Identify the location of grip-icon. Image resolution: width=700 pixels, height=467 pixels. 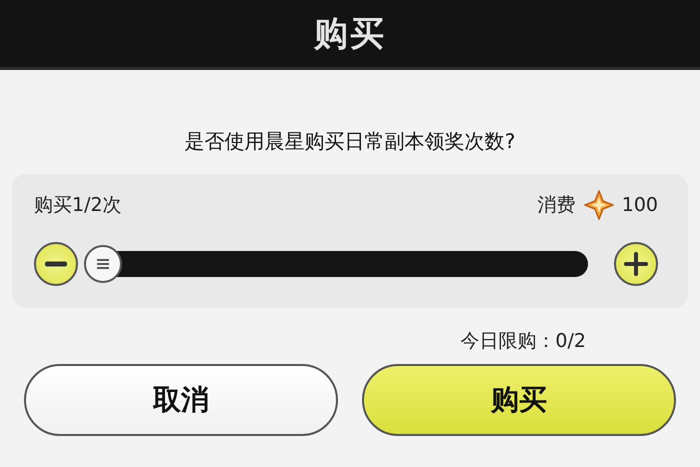
(103, 264).